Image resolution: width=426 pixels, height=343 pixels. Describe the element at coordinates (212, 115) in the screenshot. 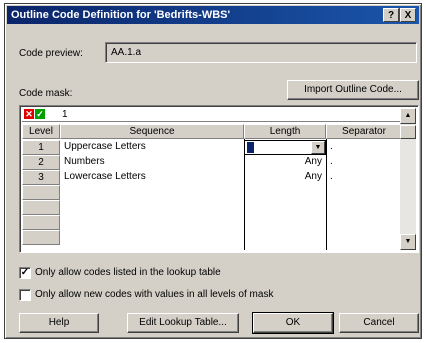

I see `grid-edit-bar: ✕ ✓ 1` at that location.